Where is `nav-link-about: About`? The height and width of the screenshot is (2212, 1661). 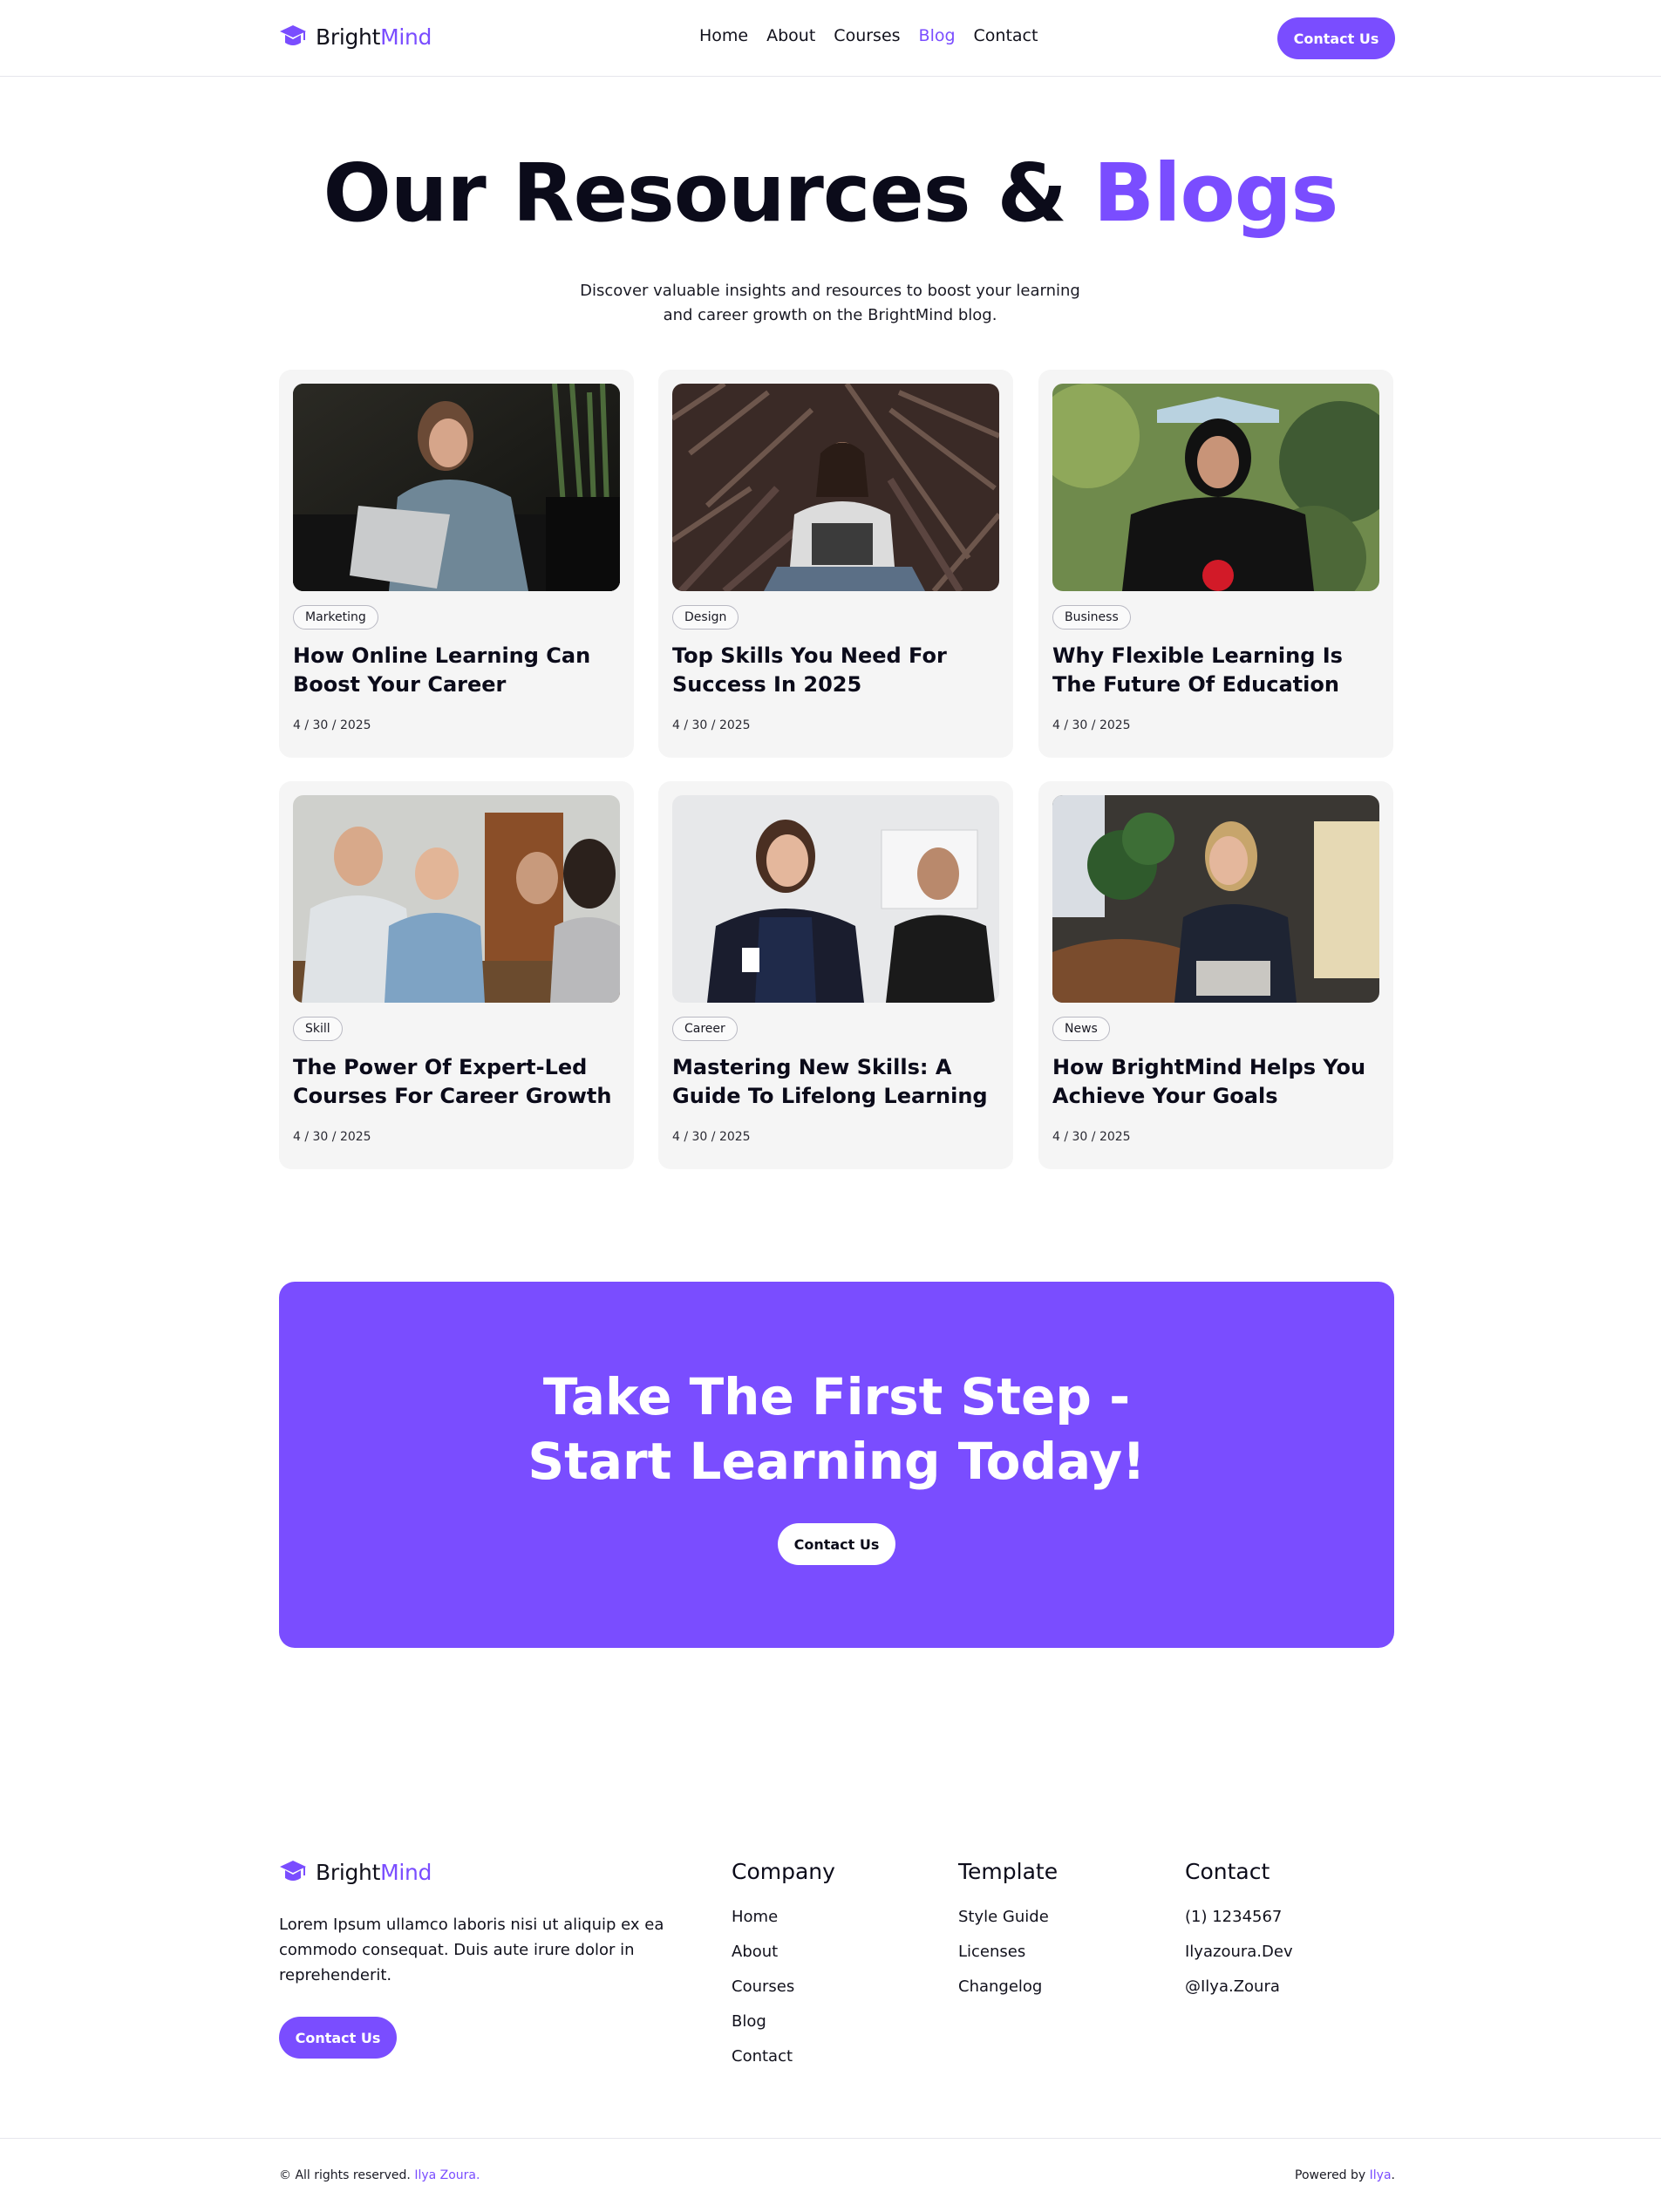 nav-link-about: About is located at coordinates (790, 35).